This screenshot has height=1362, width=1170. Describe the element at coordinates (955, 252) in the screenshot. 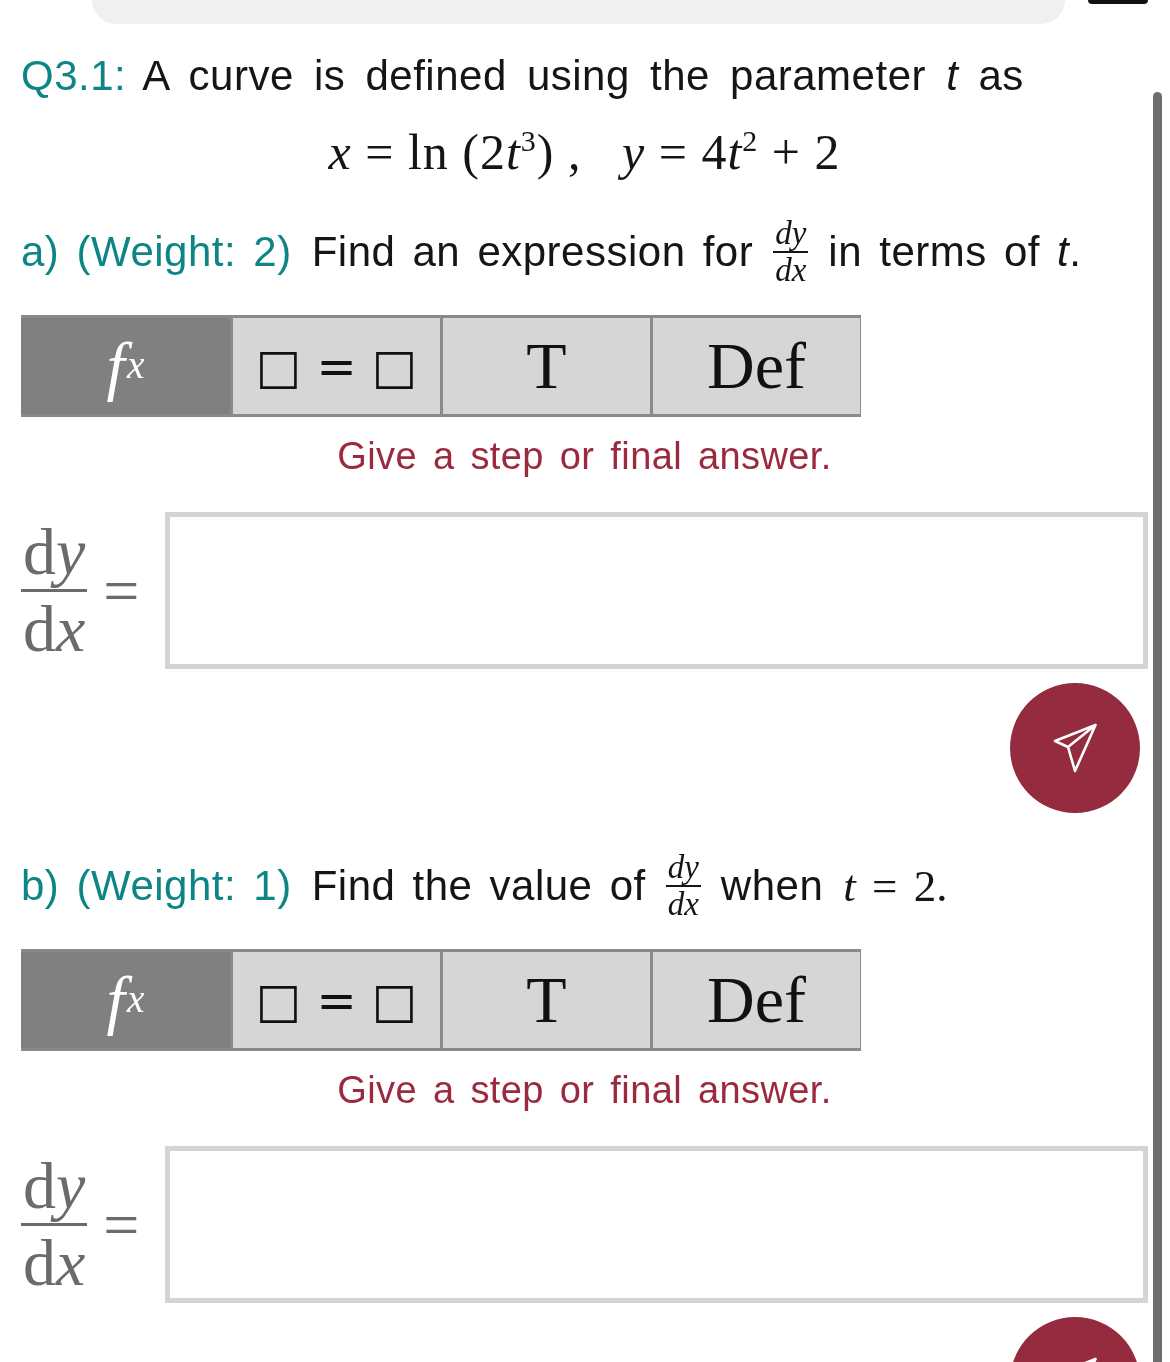

I see `prompt-text: in terms of t.` at that location.